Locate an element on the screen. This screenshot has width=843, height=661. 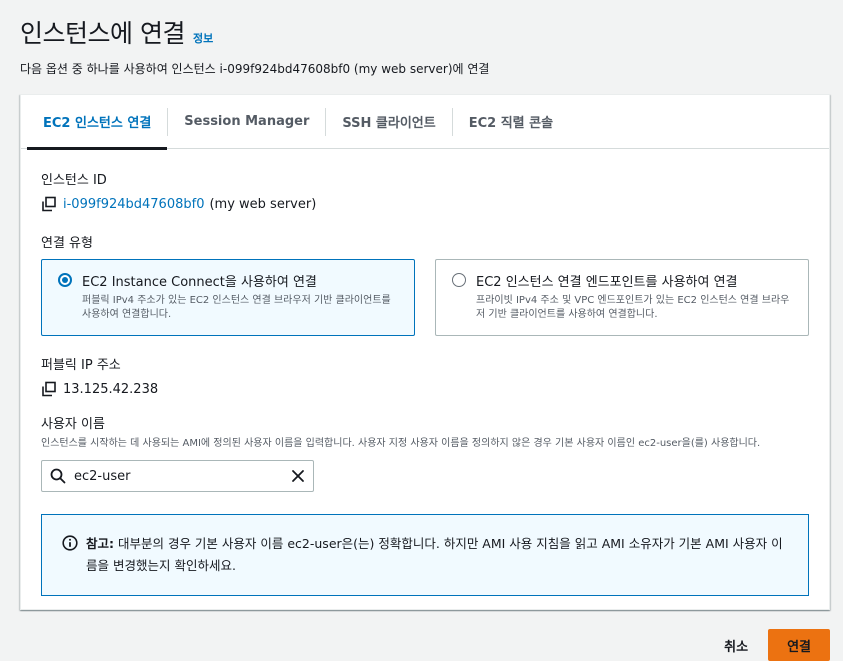
tile-title: EC2 Instance Connect을 사용하여 연결 is located at coordinates (199, 282).